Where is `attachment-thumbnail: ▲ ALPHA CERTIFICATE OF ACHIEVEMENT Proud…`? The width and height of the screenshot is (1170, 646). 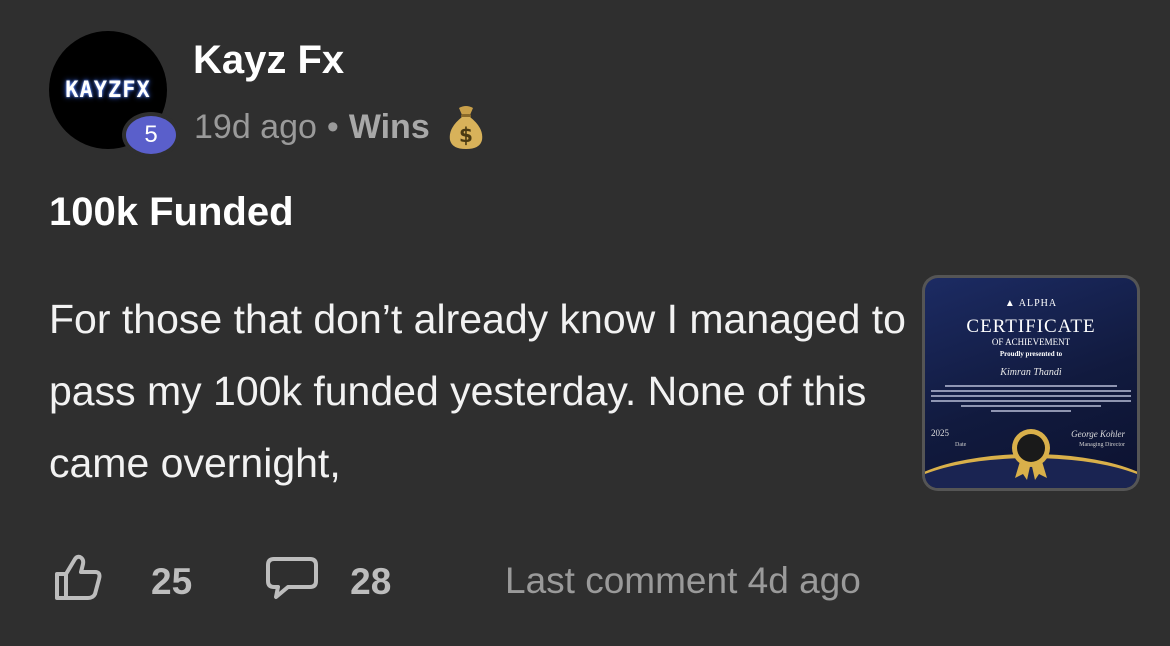 attachment-thumbnail: ▲ ALPHA CERTIFICATE OF ACHIEVEMENT Proud… is located at coordinates (1031, 383).